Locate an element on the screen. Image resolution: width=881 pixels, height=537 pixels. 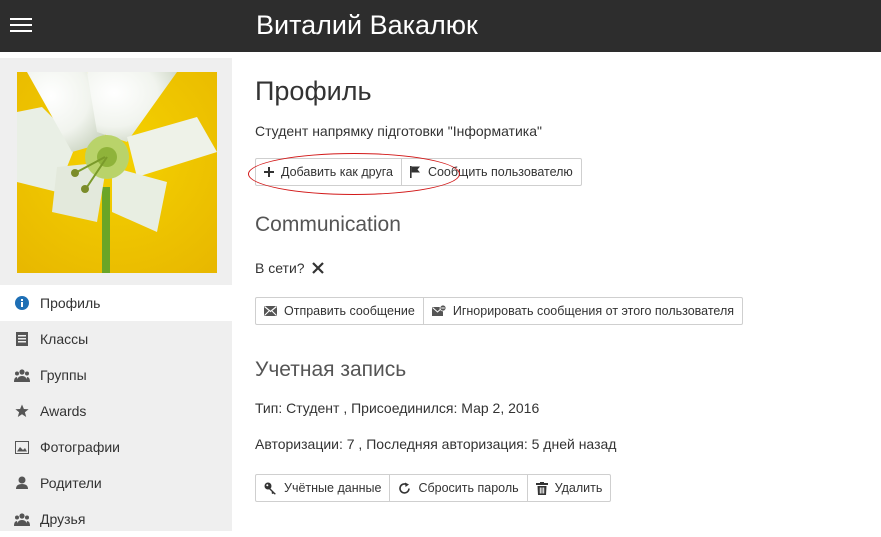
star-icon is located at coordinates (22, 411).